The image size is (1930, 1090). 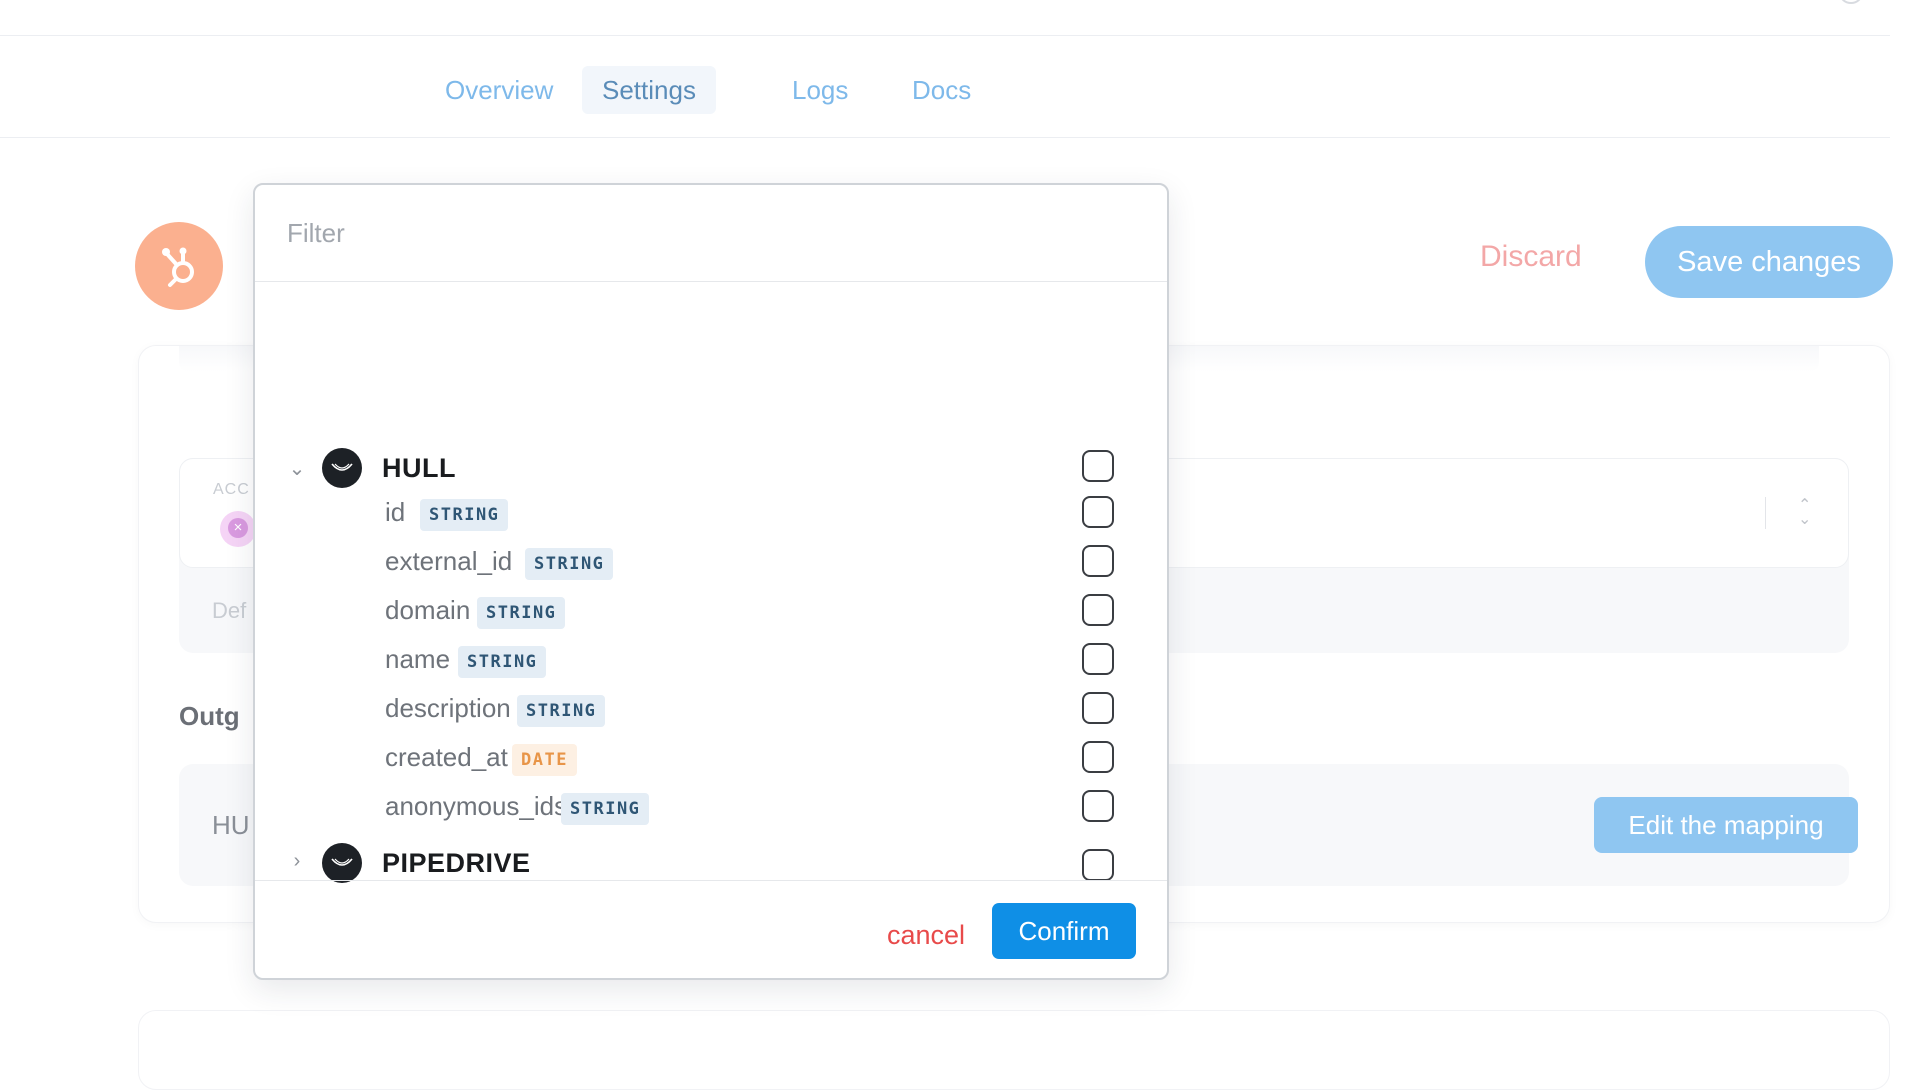 What do you see at coordinates (238, 529) in the screenshot?
I see `remove-chip-icon` at bounding box center [238, 529].